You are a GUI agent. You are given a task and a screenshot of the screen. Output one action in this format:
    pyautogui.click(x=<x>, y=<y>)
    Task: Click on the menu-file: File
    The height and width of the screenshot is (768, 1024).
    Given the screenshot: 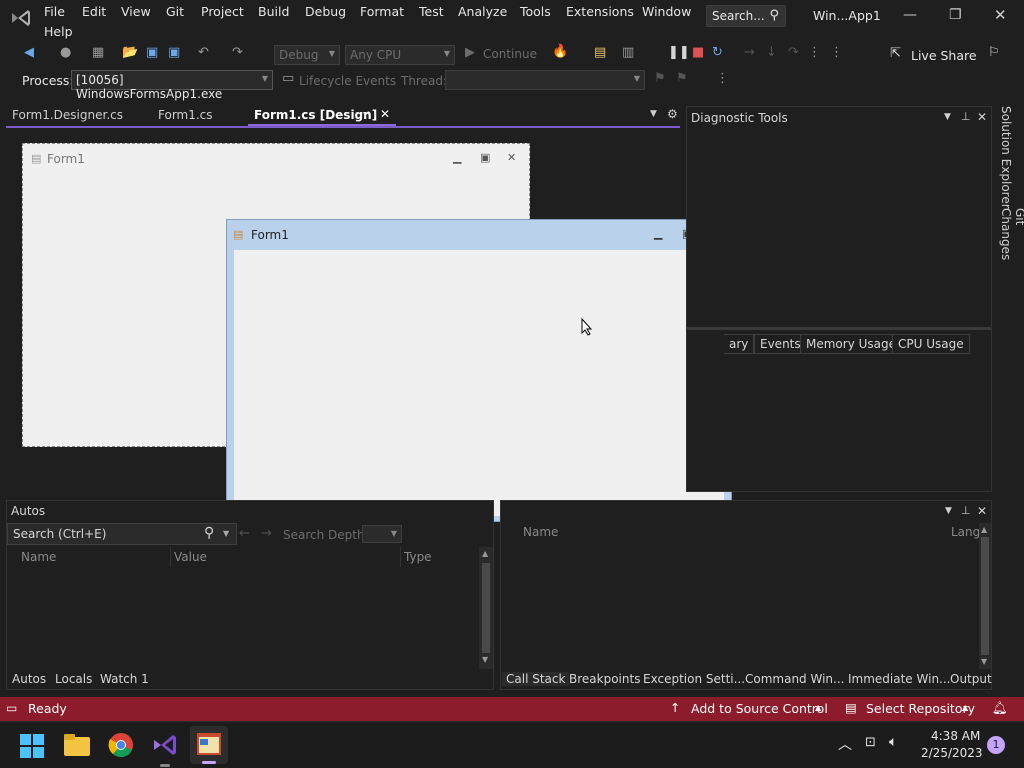 What is the action you would take?
    pyautogui.click(x=54, y=11)
    